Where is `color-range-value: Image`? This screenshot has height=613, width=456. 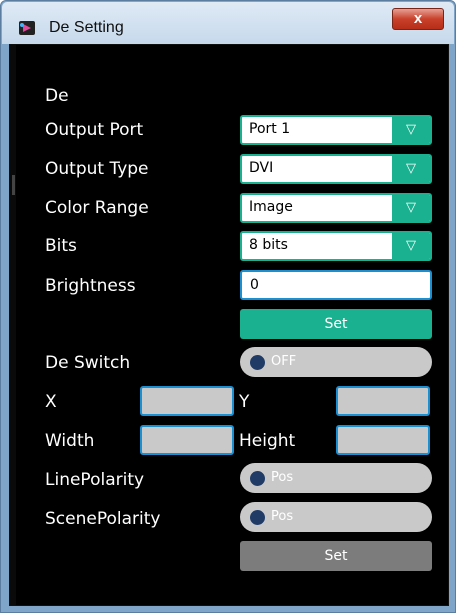 color-range-value: Image is located at coordinates (271, 207).